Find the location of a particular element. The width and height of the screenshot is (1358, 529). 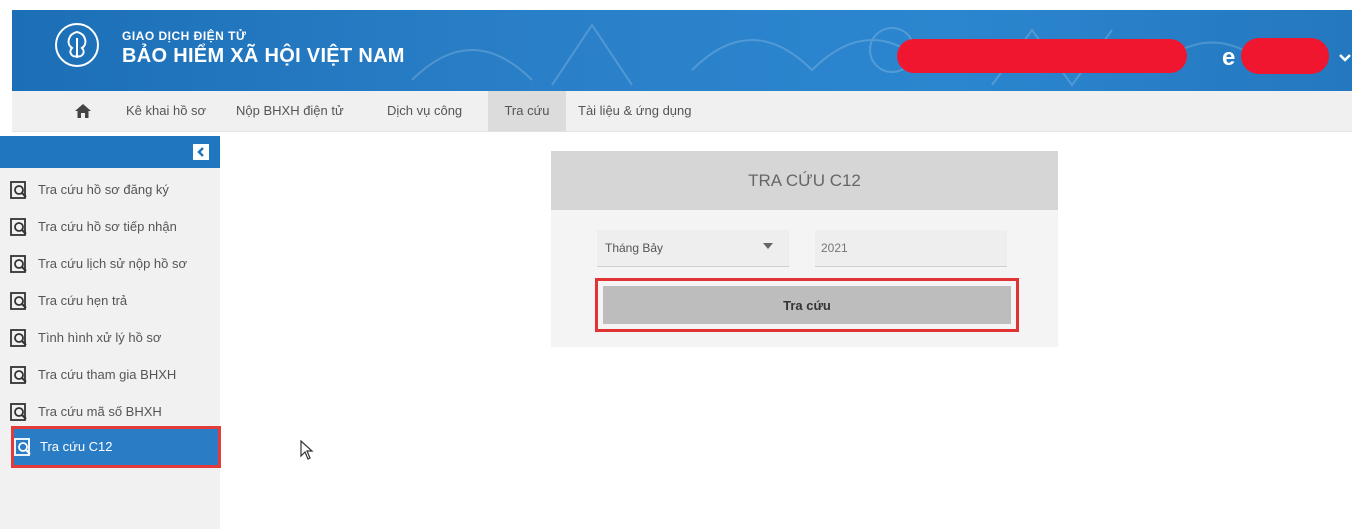

sidebar-item-ho-so-tiep-nhan: Tra cứu hồ sơ tiếp nhận is located at coordinates (110, 227).